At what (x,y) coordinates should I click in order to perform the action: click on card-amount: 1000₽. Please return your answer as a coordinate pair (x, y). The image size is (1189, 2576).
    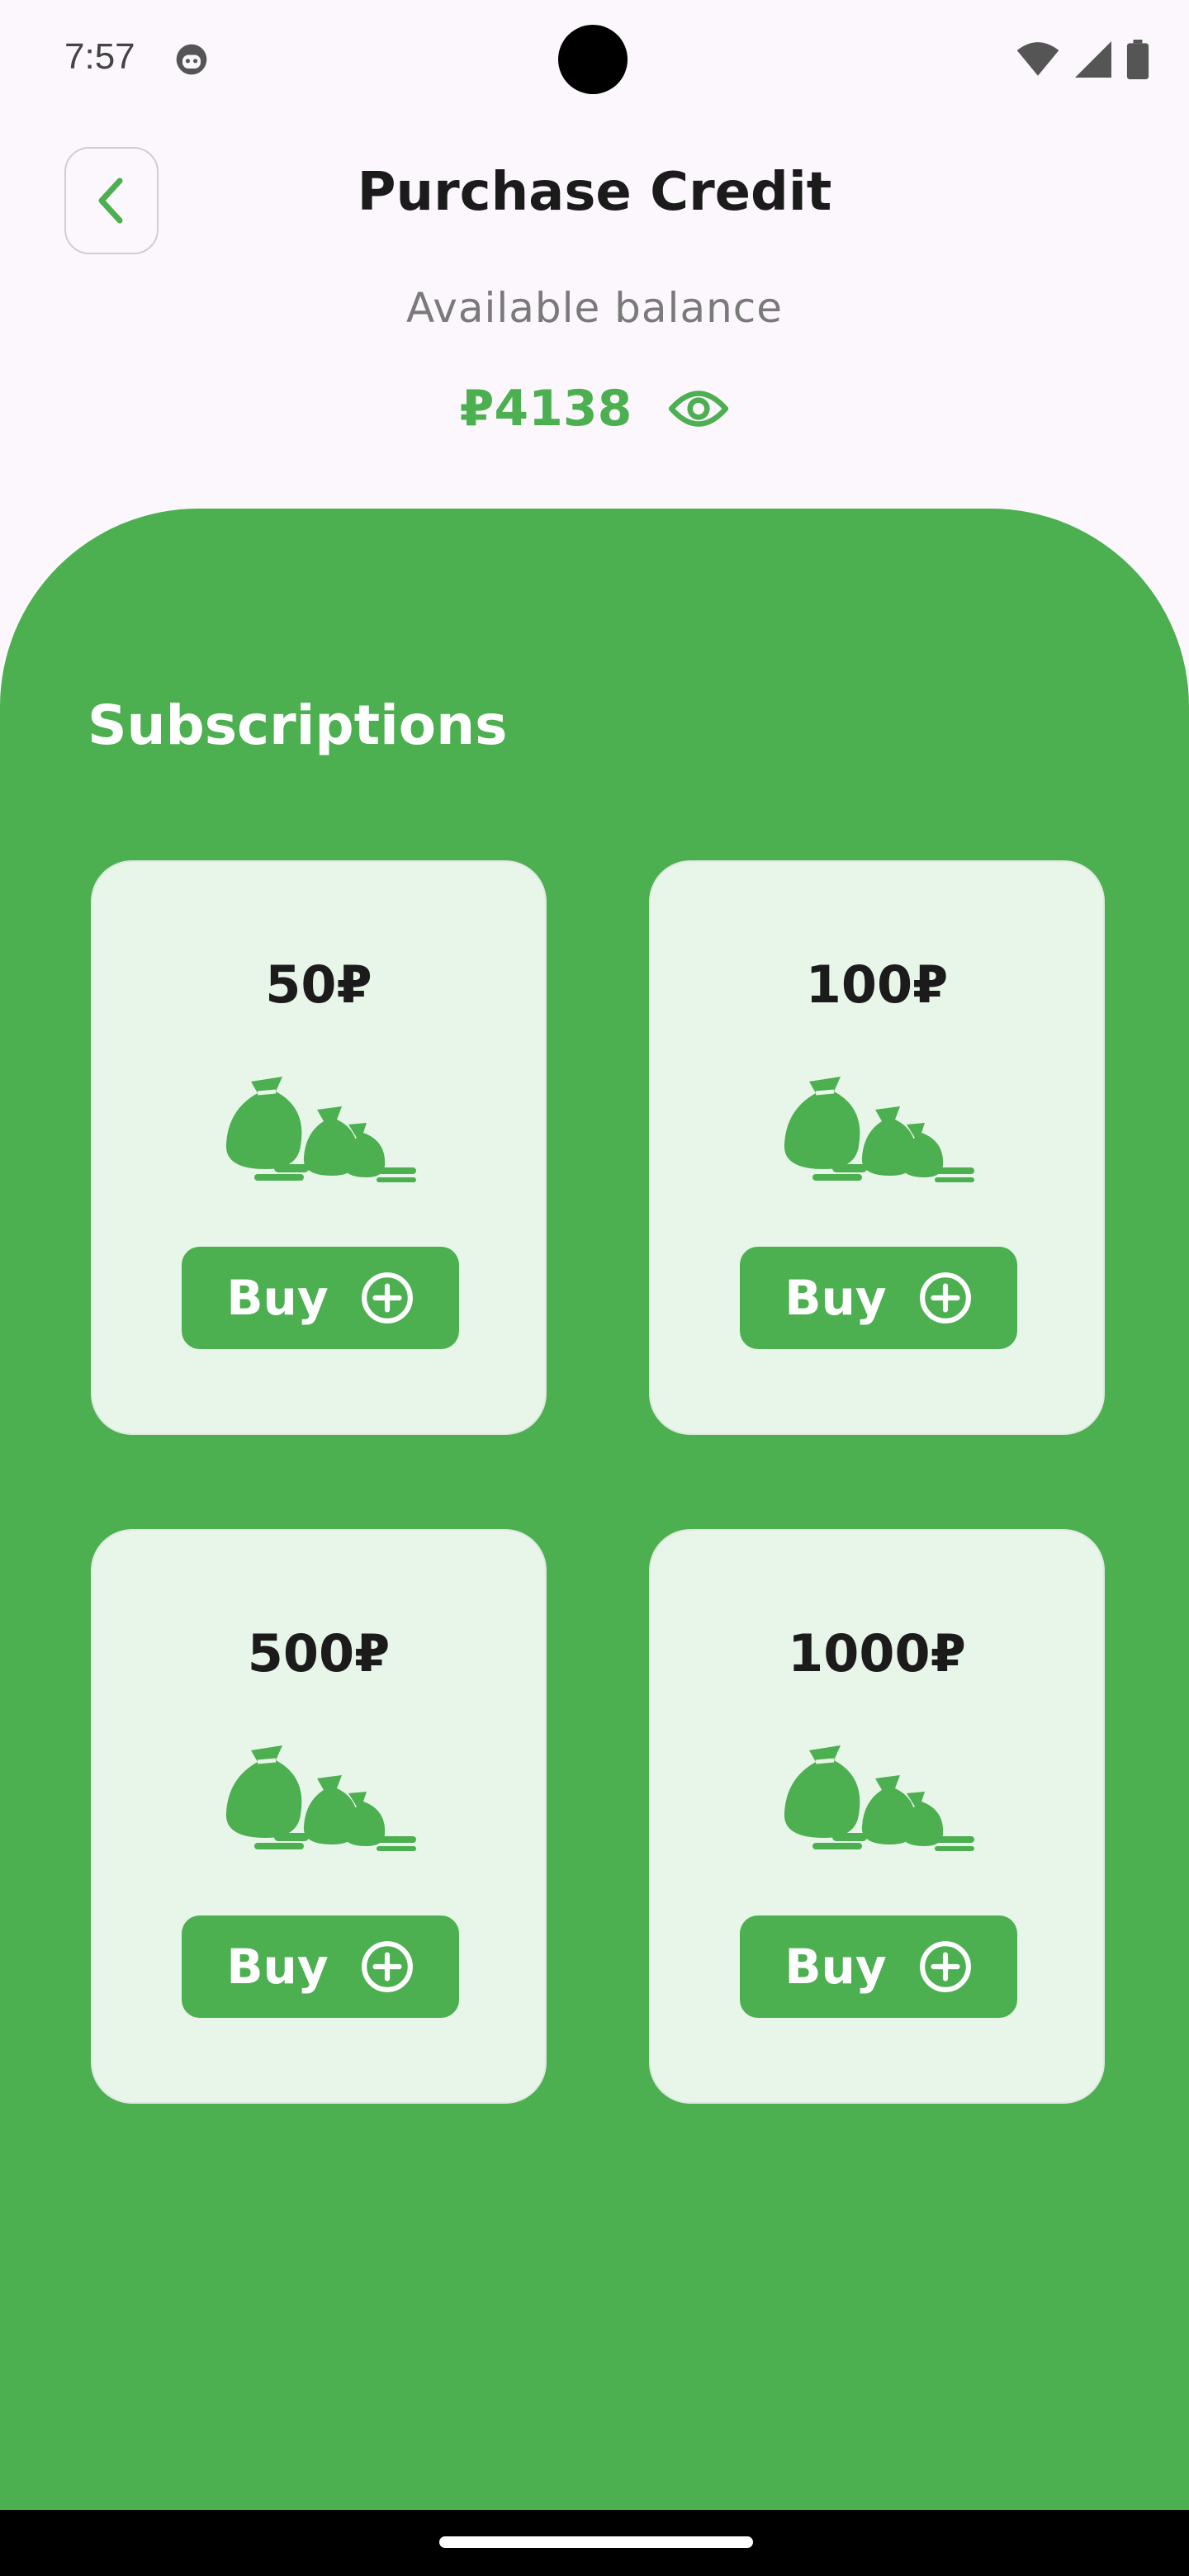
    Looking at the image, I should click on (877, 1653).